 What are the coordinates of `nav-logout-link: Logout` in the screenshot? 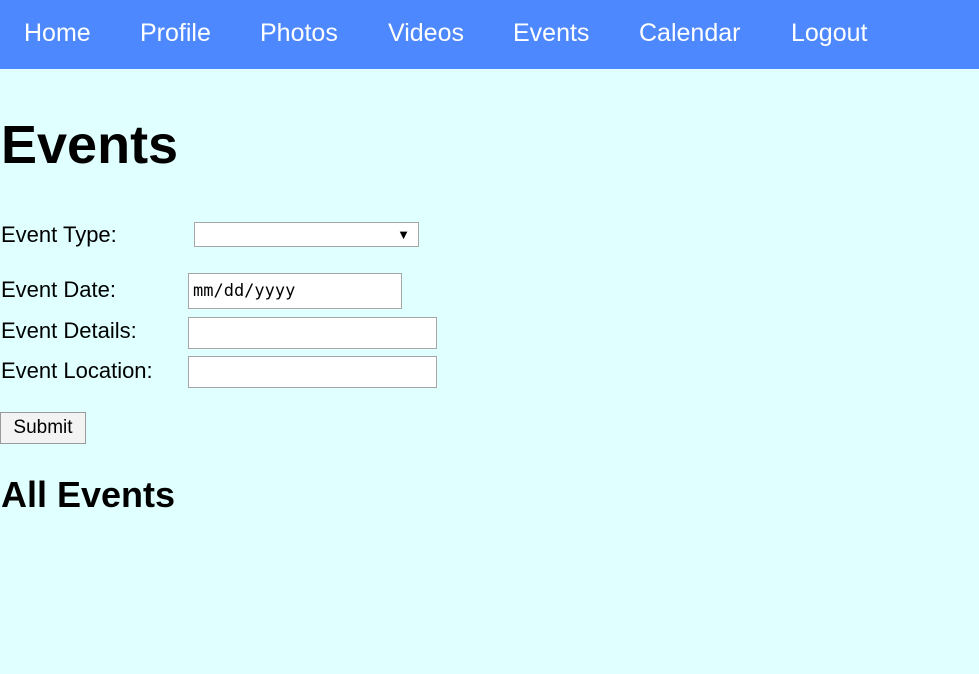 It's located at (829, 33).